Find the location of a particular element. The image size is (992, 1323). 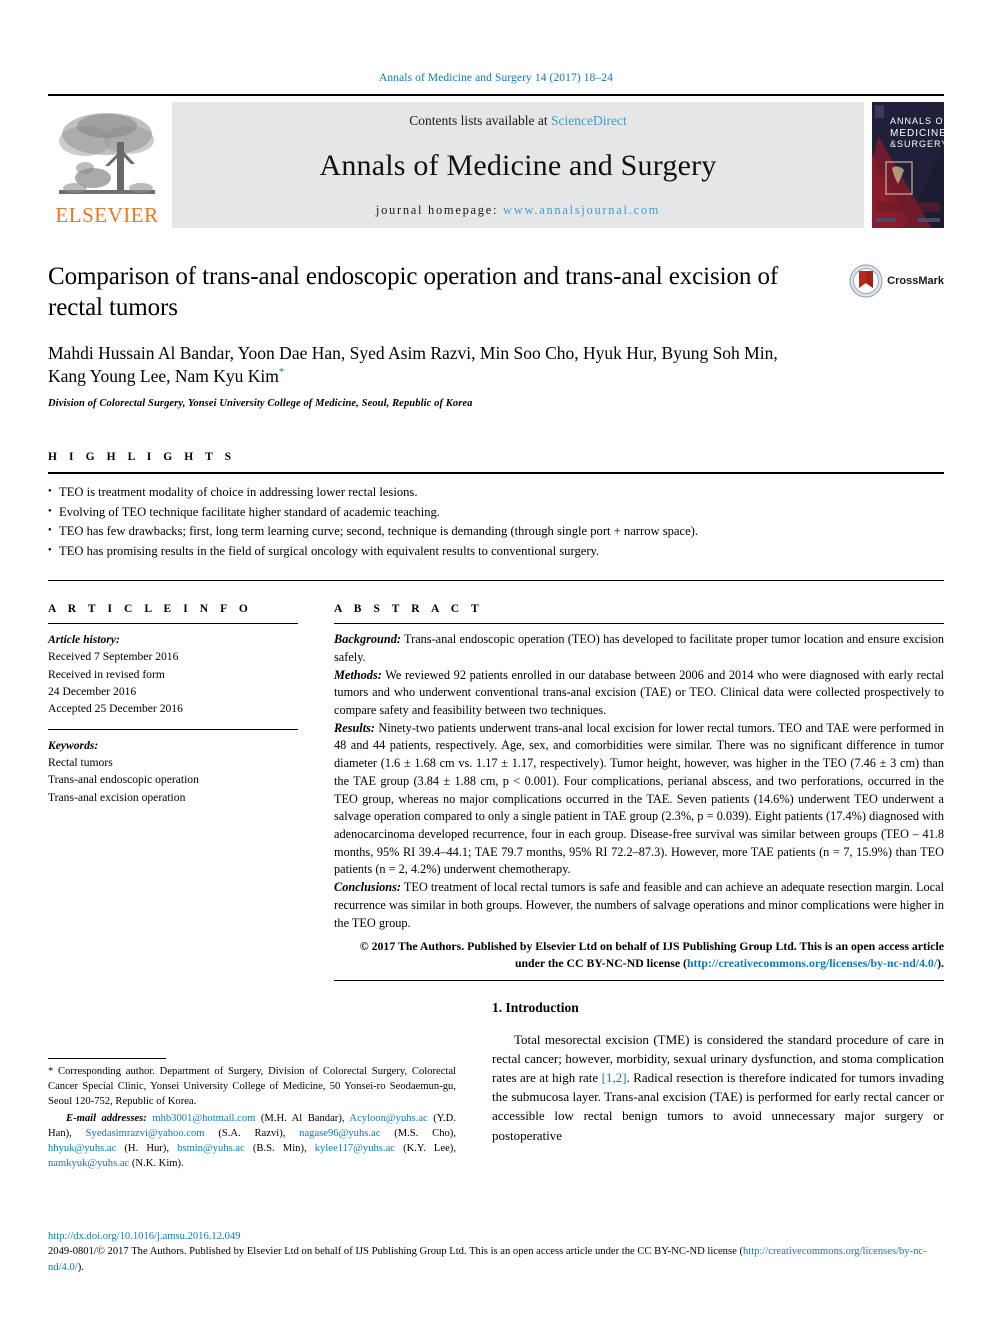

email-owner: (H. Hur), is located at coordinates (147, 1149).